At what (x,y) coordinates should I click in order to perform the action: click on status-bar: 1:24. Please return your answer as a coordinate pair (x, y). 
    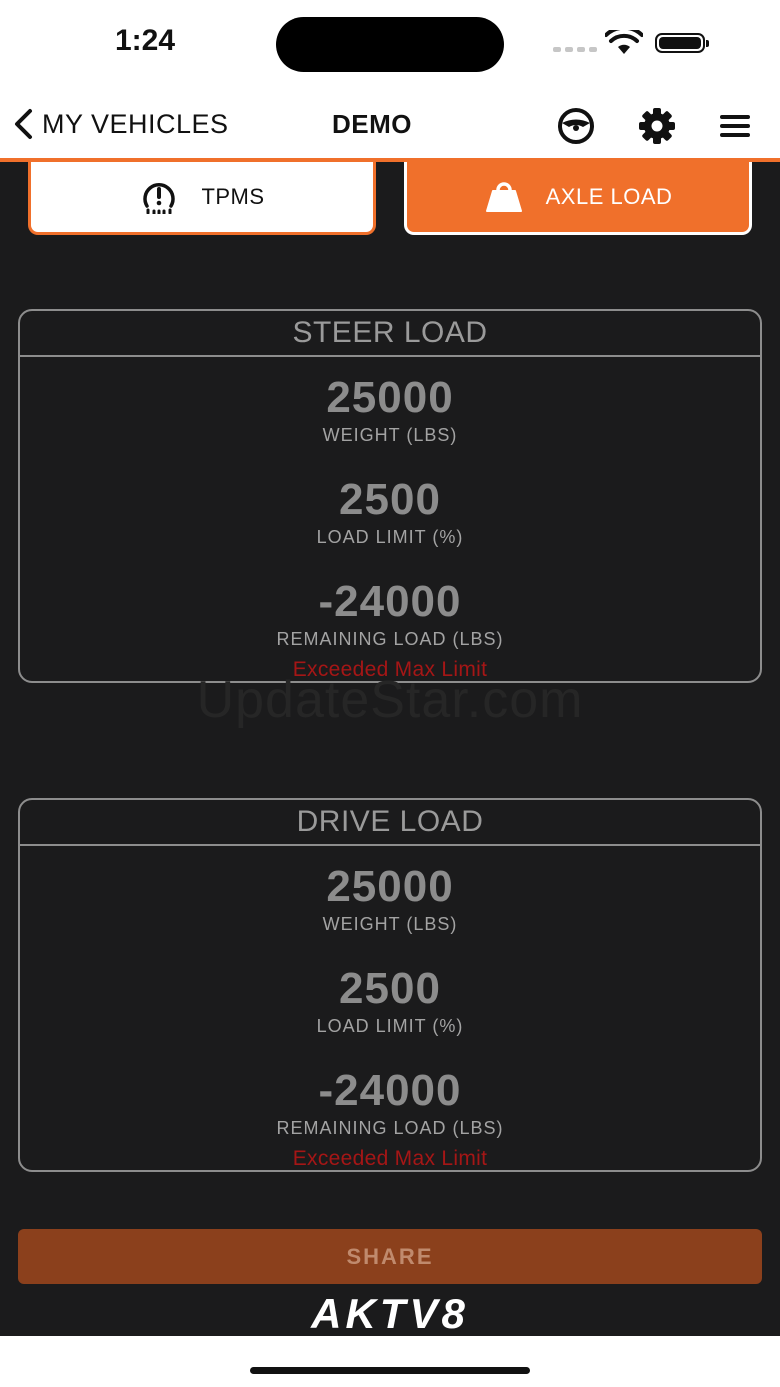
    Looking at the image, I should click on (390, 45).